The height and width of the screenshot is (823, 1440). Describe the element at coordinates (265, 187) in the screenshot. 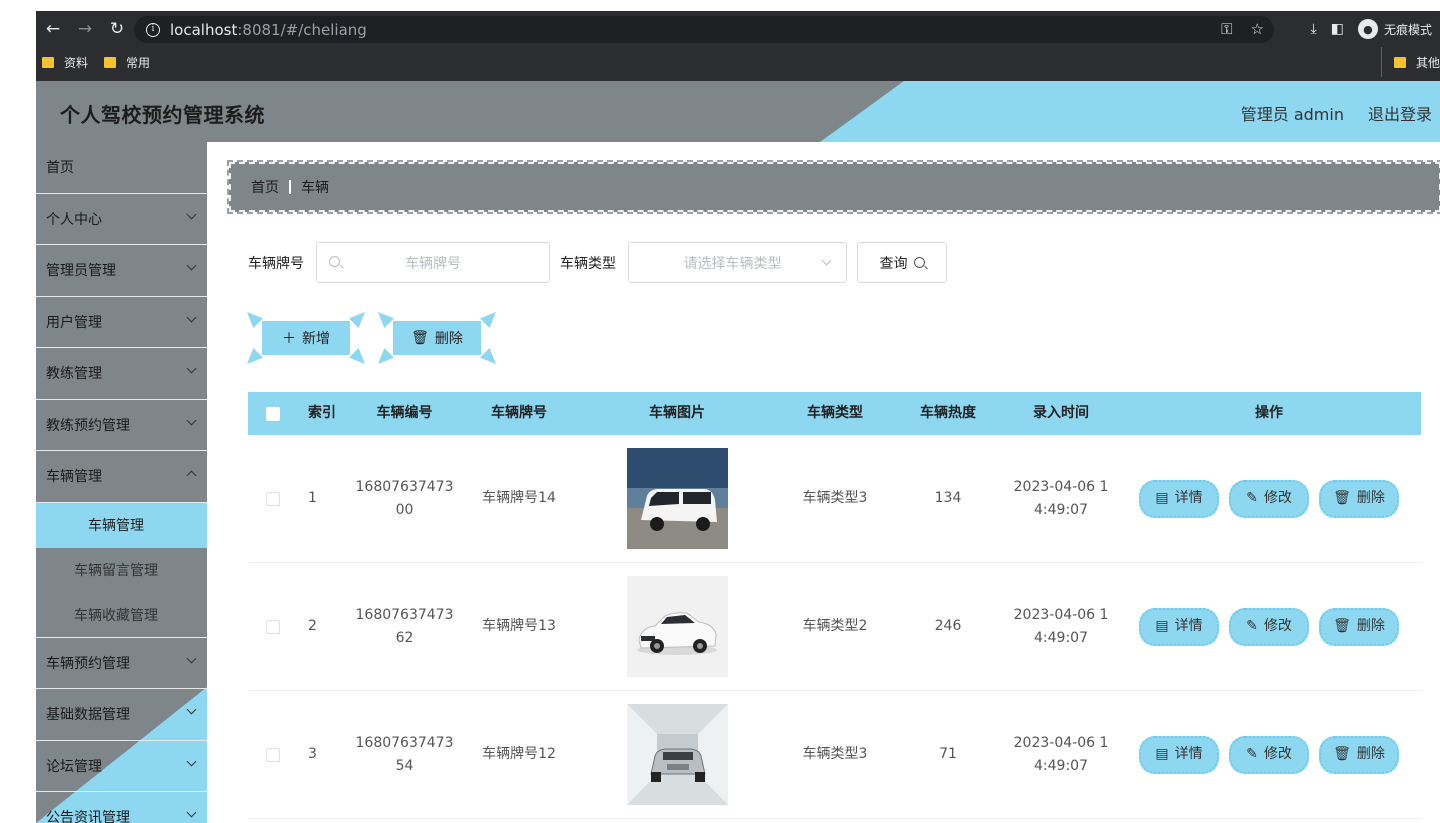

I see `breadcrumb-home: 首页` at that location.